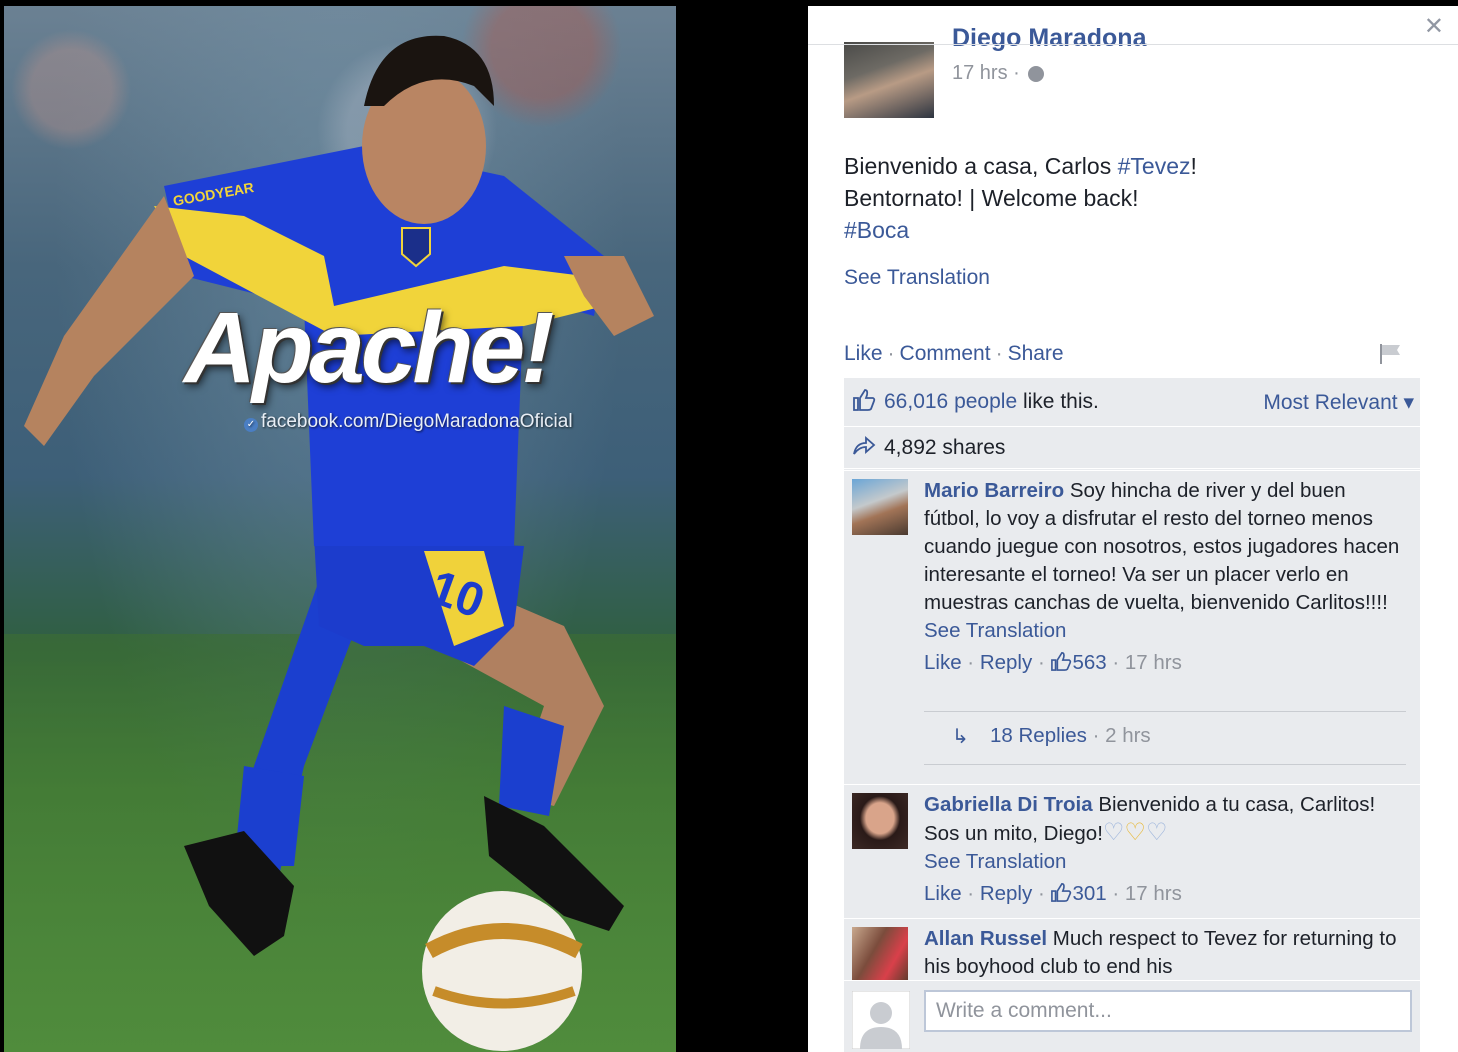  Describe the element at coordinates (1020, 230) in the screenshot. I see `hashtag-boca: #Boca` at that location.